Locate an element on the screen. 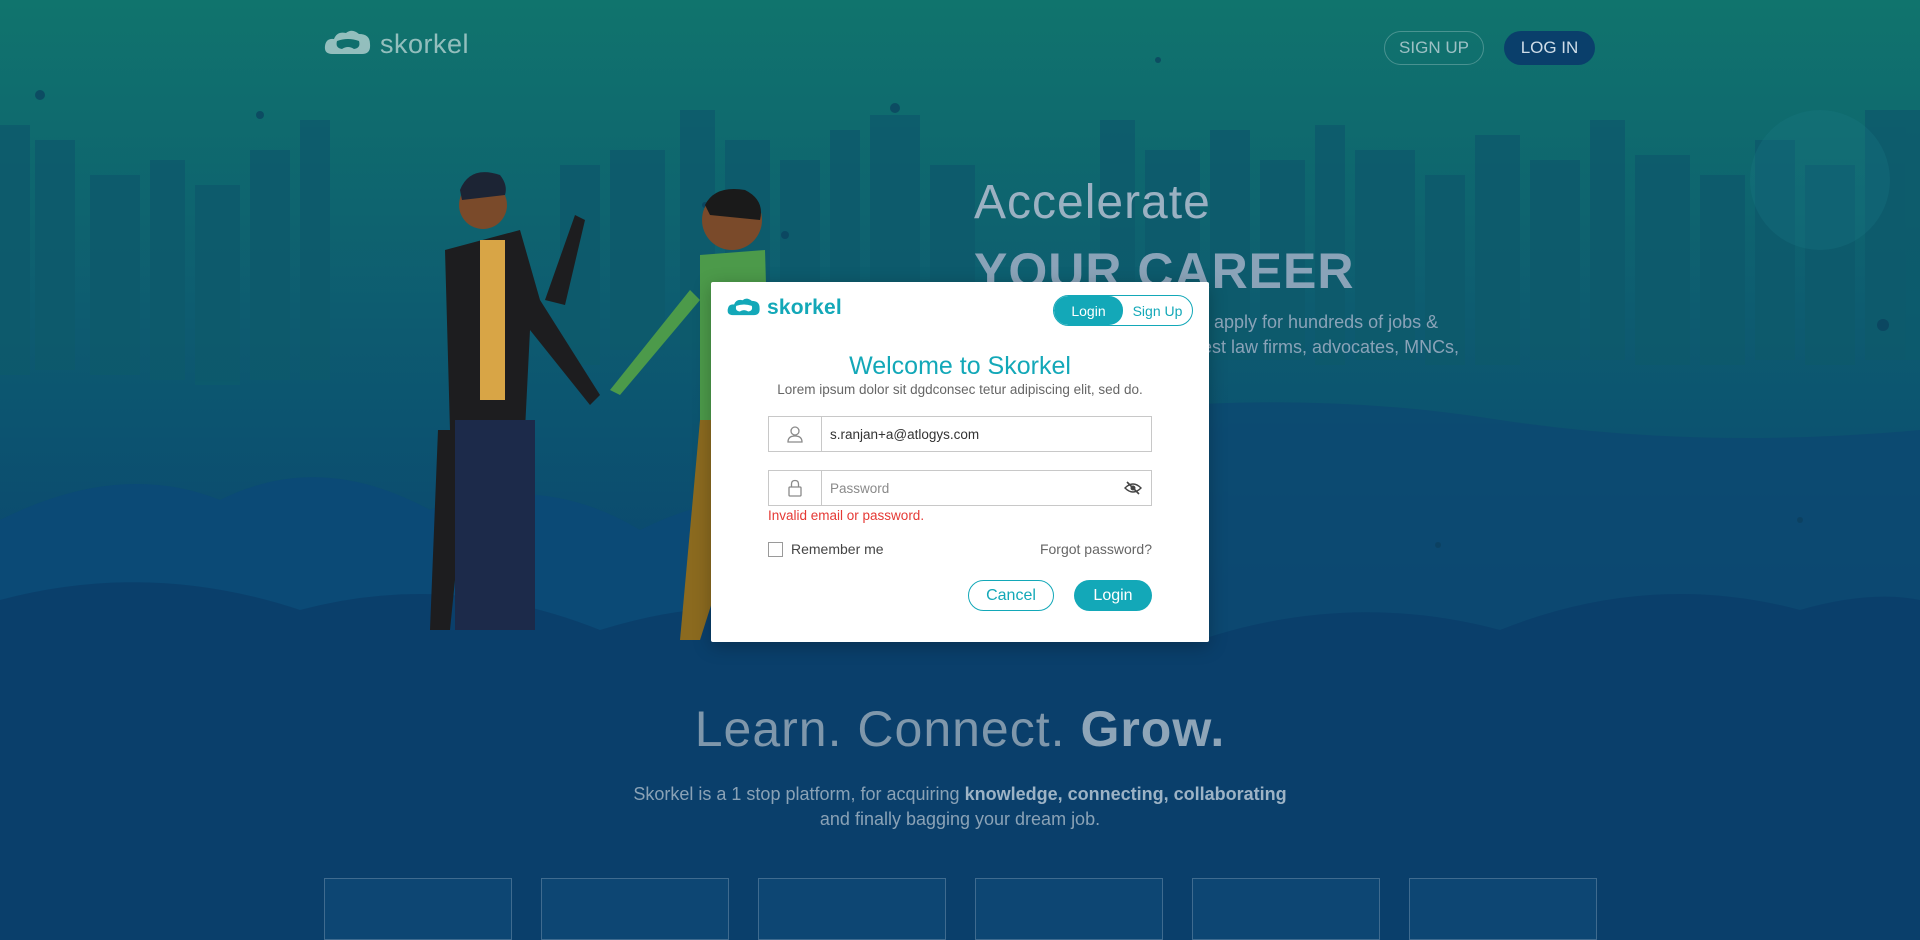 This screenshot has width=1920, height=940. user-icon is located at coordinates (795, 434).